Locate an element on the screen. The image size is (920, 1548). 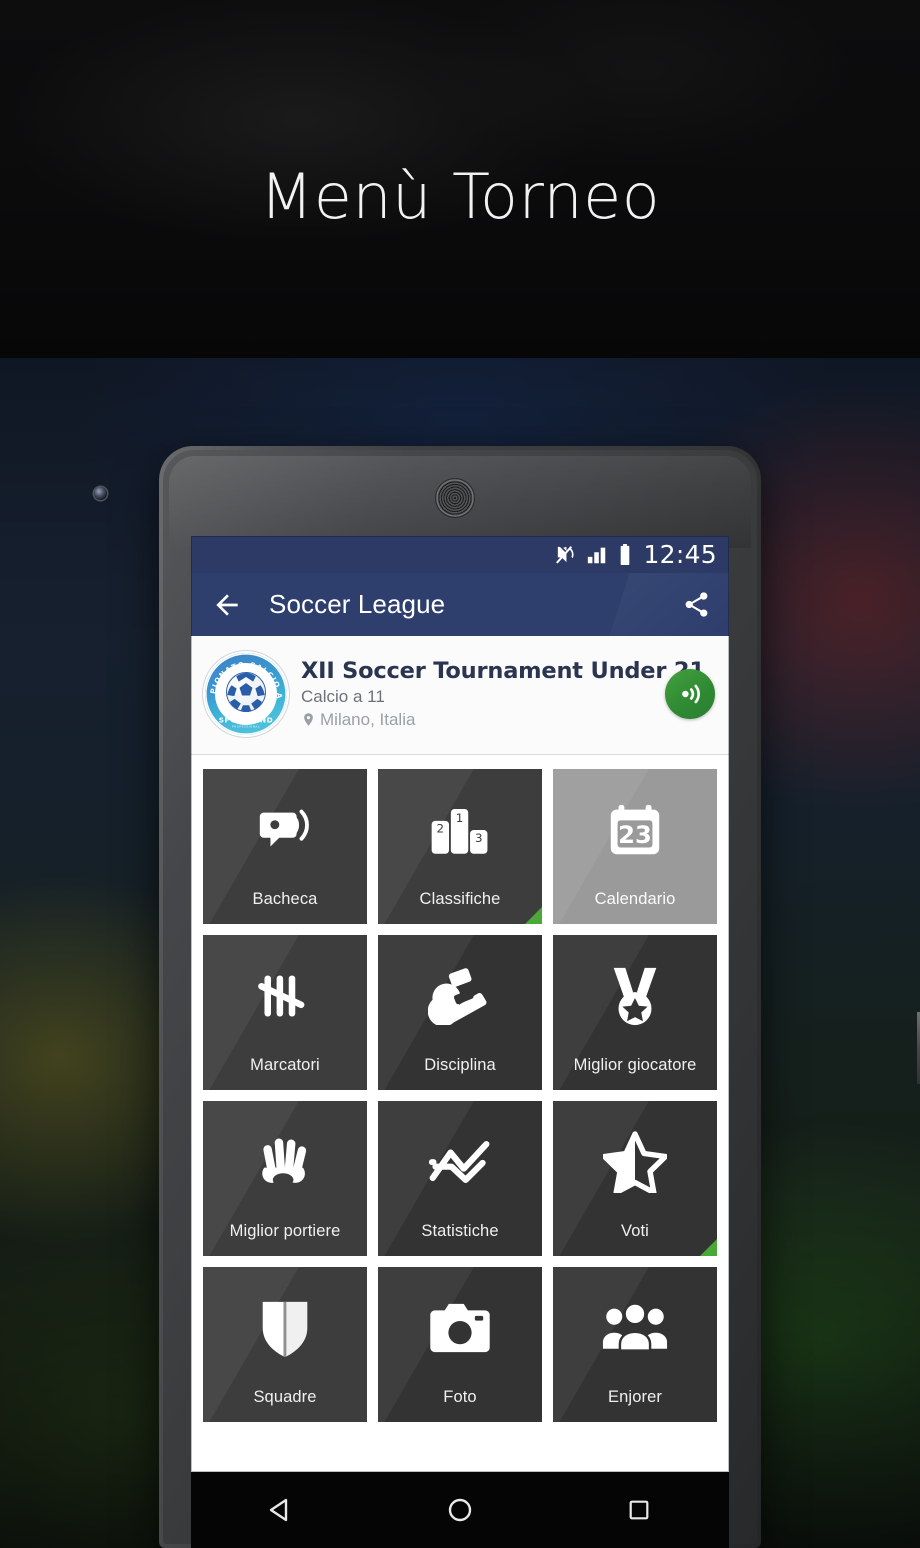
broadcast-button is located at coordinates (690, 694).